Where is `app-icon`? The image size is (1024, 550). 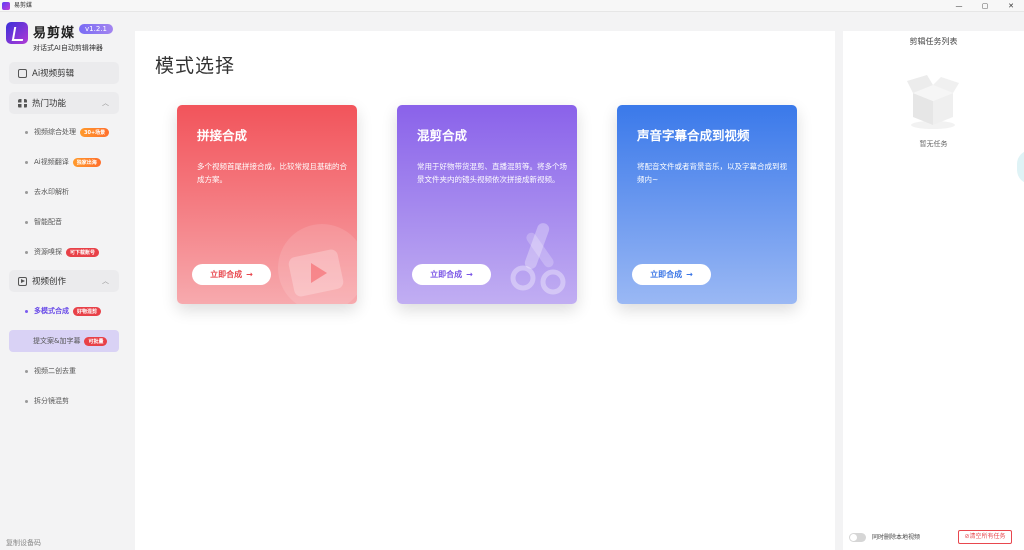 app-icon is located at coordinates (6, 5).